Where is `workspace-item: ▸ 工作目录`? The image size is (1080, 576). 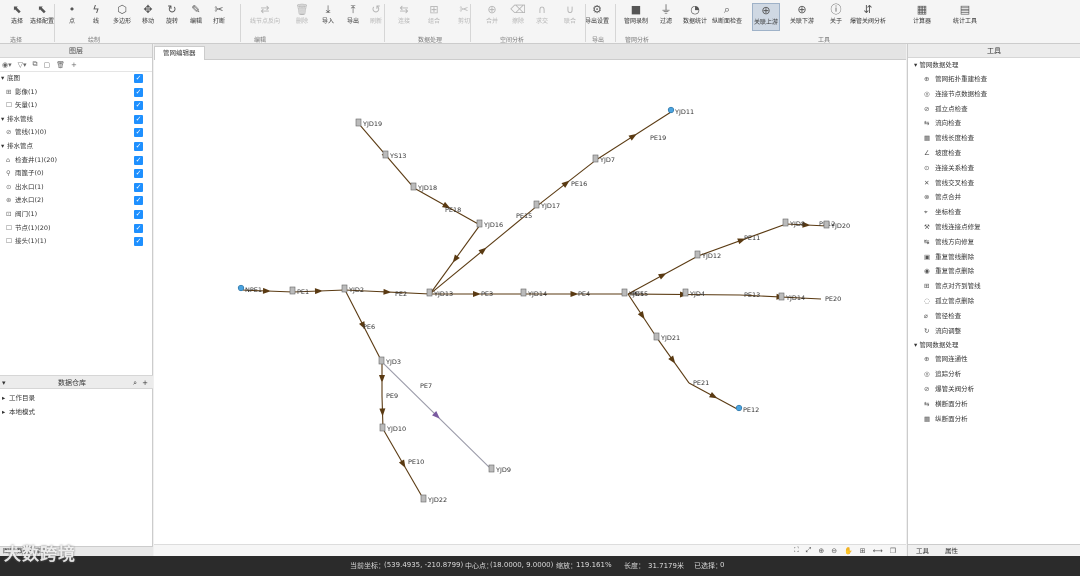
workspace-item: ▸ 工作目录 is located at coordinates (76, 399).